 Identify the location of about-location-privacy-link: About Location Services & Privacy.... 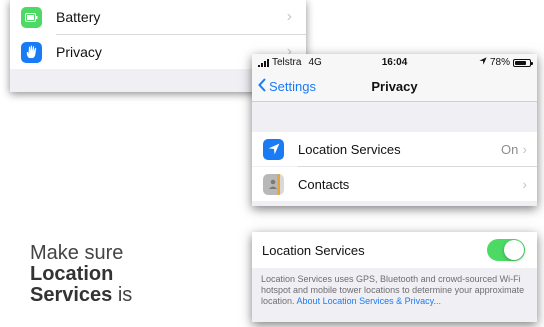
(369, 301).